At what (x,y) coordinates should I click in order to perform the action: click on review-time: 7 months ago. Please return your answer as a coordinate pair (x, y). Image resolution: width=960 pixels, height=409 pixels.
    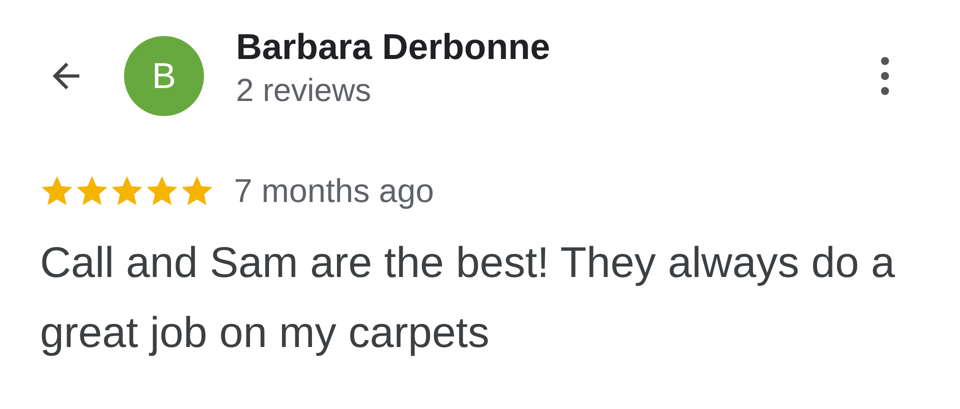
    Looking at the image, I should click on (334, 191).